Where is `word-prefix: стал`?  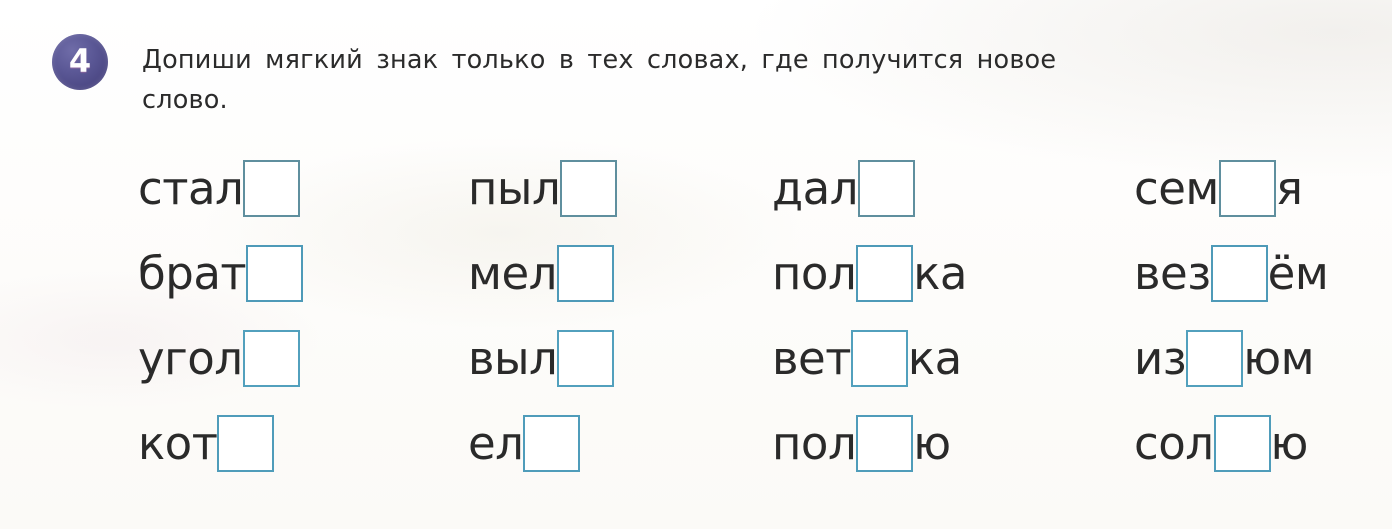 word-prefix: стал is located at coordinates (191, 188).